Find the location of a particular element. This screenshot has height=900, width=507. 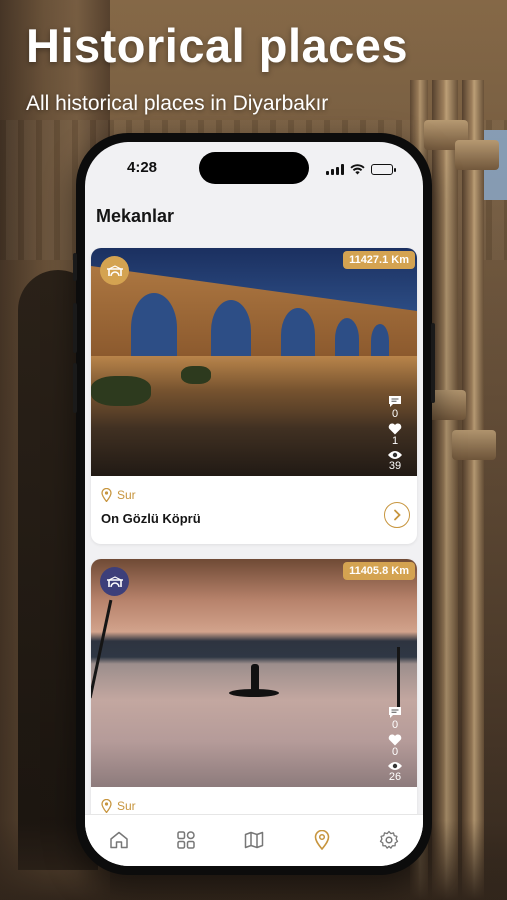

signal-icon is located at coordinates (335, 169).